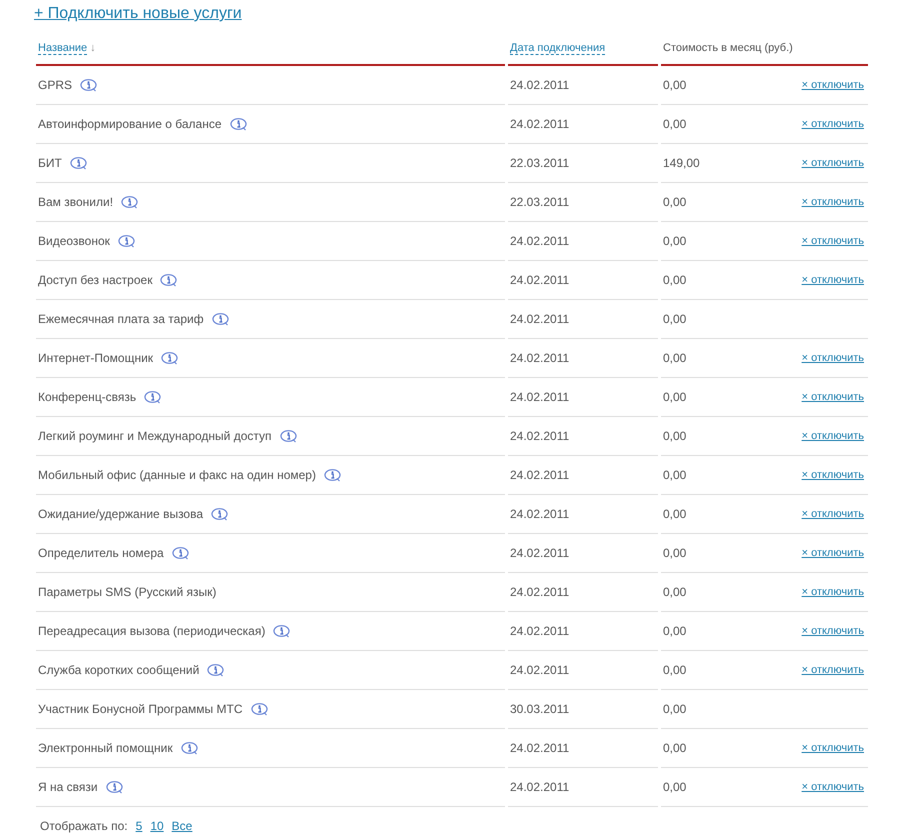 This screenshot has width=902, height=837. What do you see at coordinates (121, 319) in the screenshot?
I see `service-name: Ежемесячная плата за тариф` at bounding box center [121, 319].